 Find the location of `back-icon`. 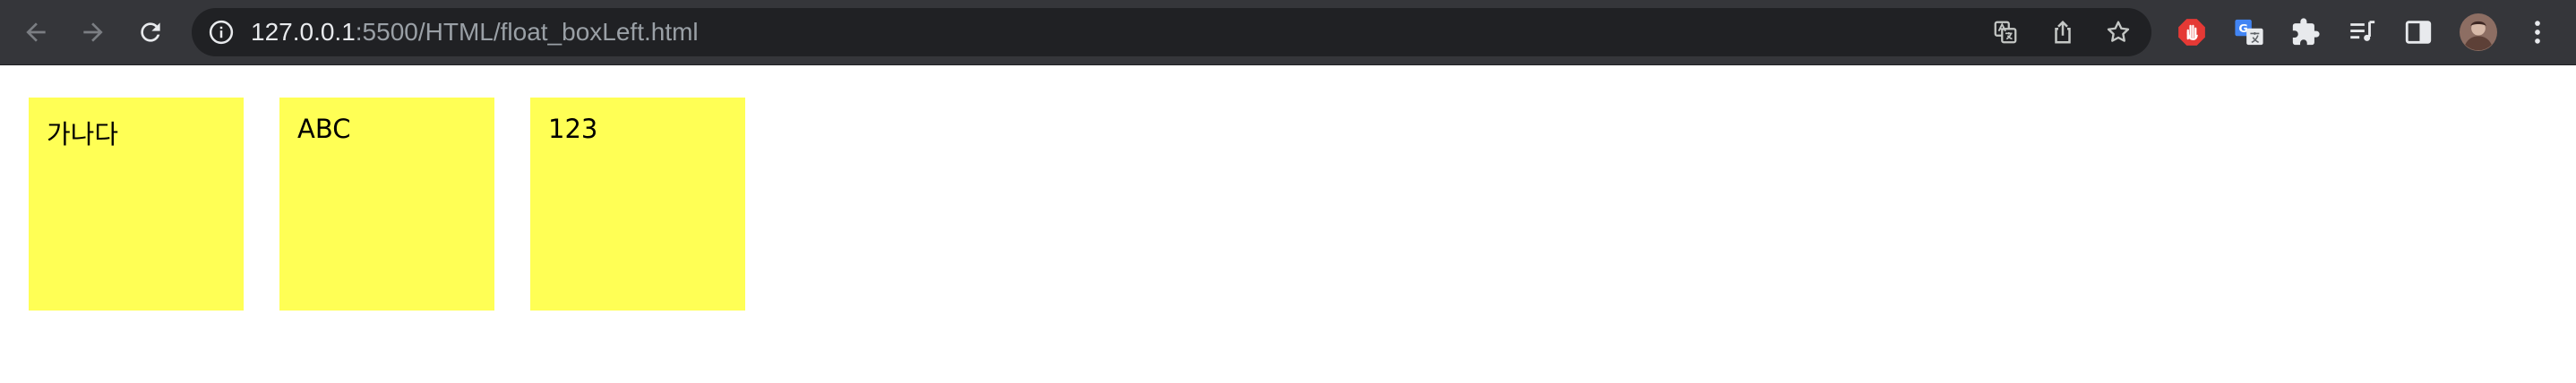

back-icon is located at coordinates (36, 32).